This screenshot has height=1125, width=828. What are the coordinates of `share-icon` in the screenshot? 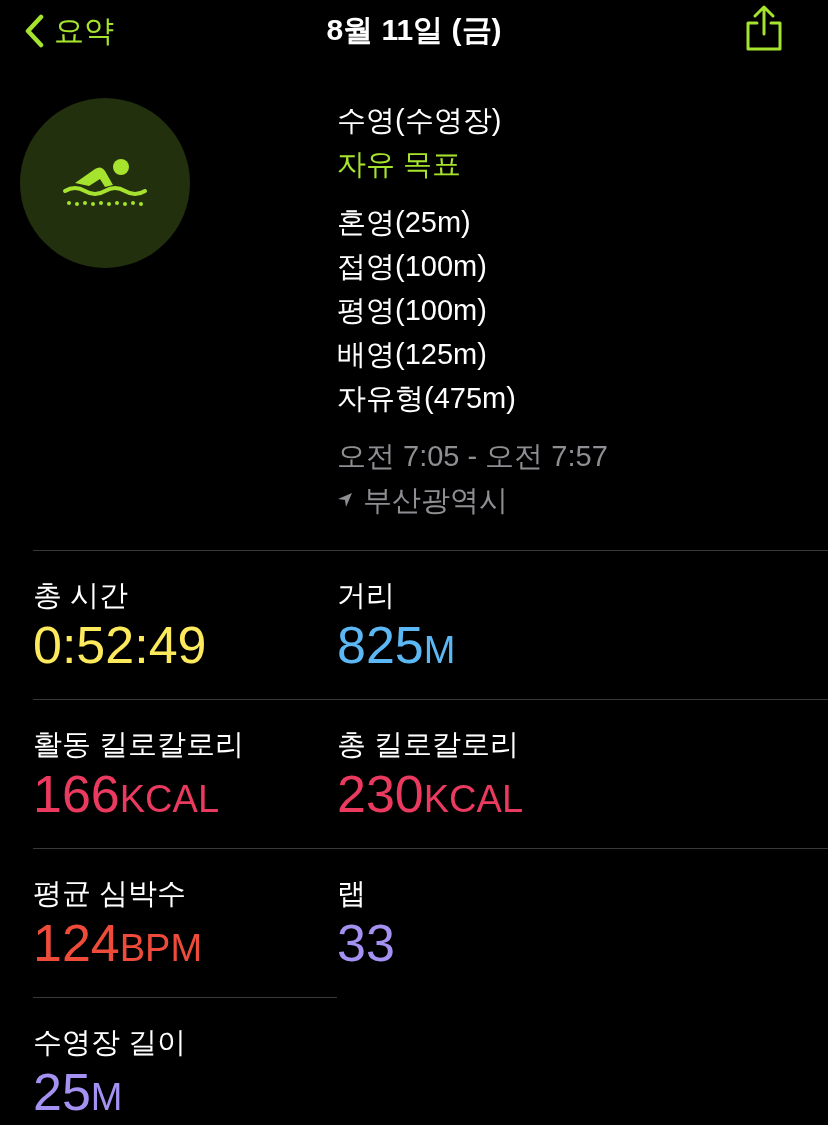 It's located at (764, 28).